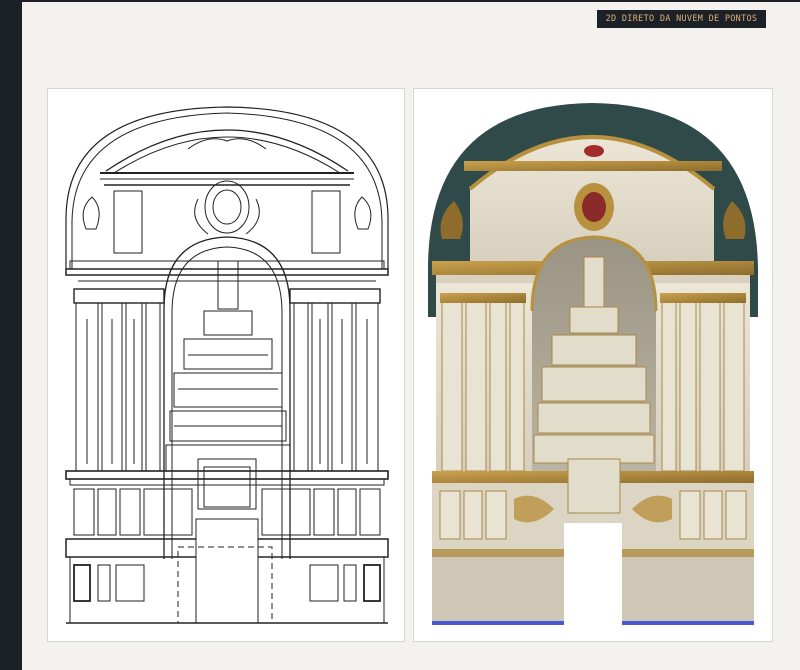 Image resolution: width=800 pixels, height=670 pixels. What do you see at coordinates (400, 1) in the screenshot?
I see `top-border` at bounding box center [400, 1].